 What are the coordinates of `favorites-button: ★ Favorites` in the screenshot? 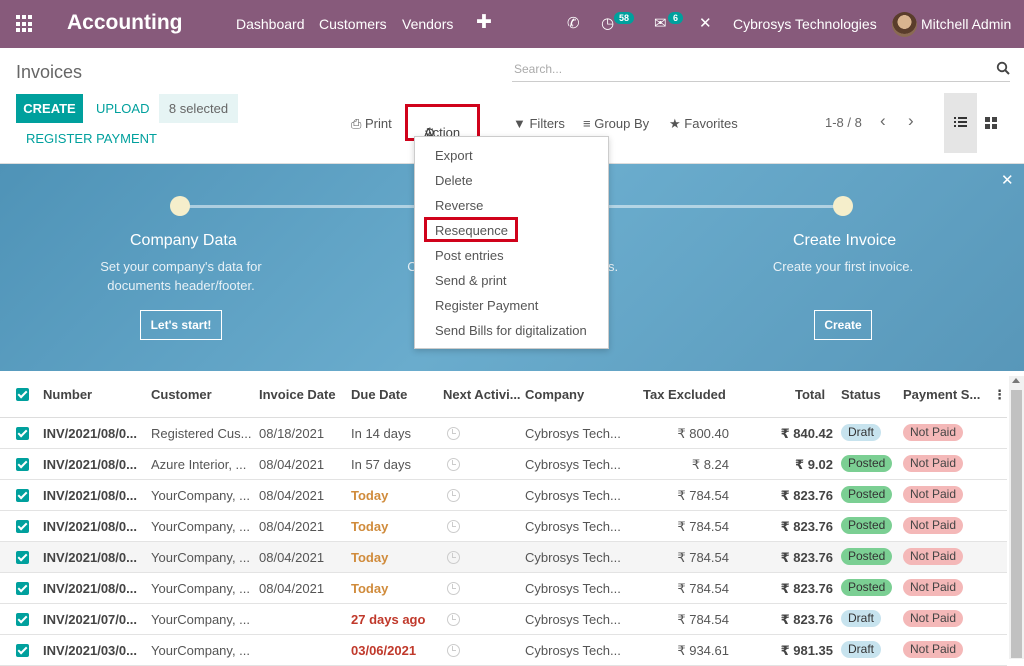 It's located at (703, 124).